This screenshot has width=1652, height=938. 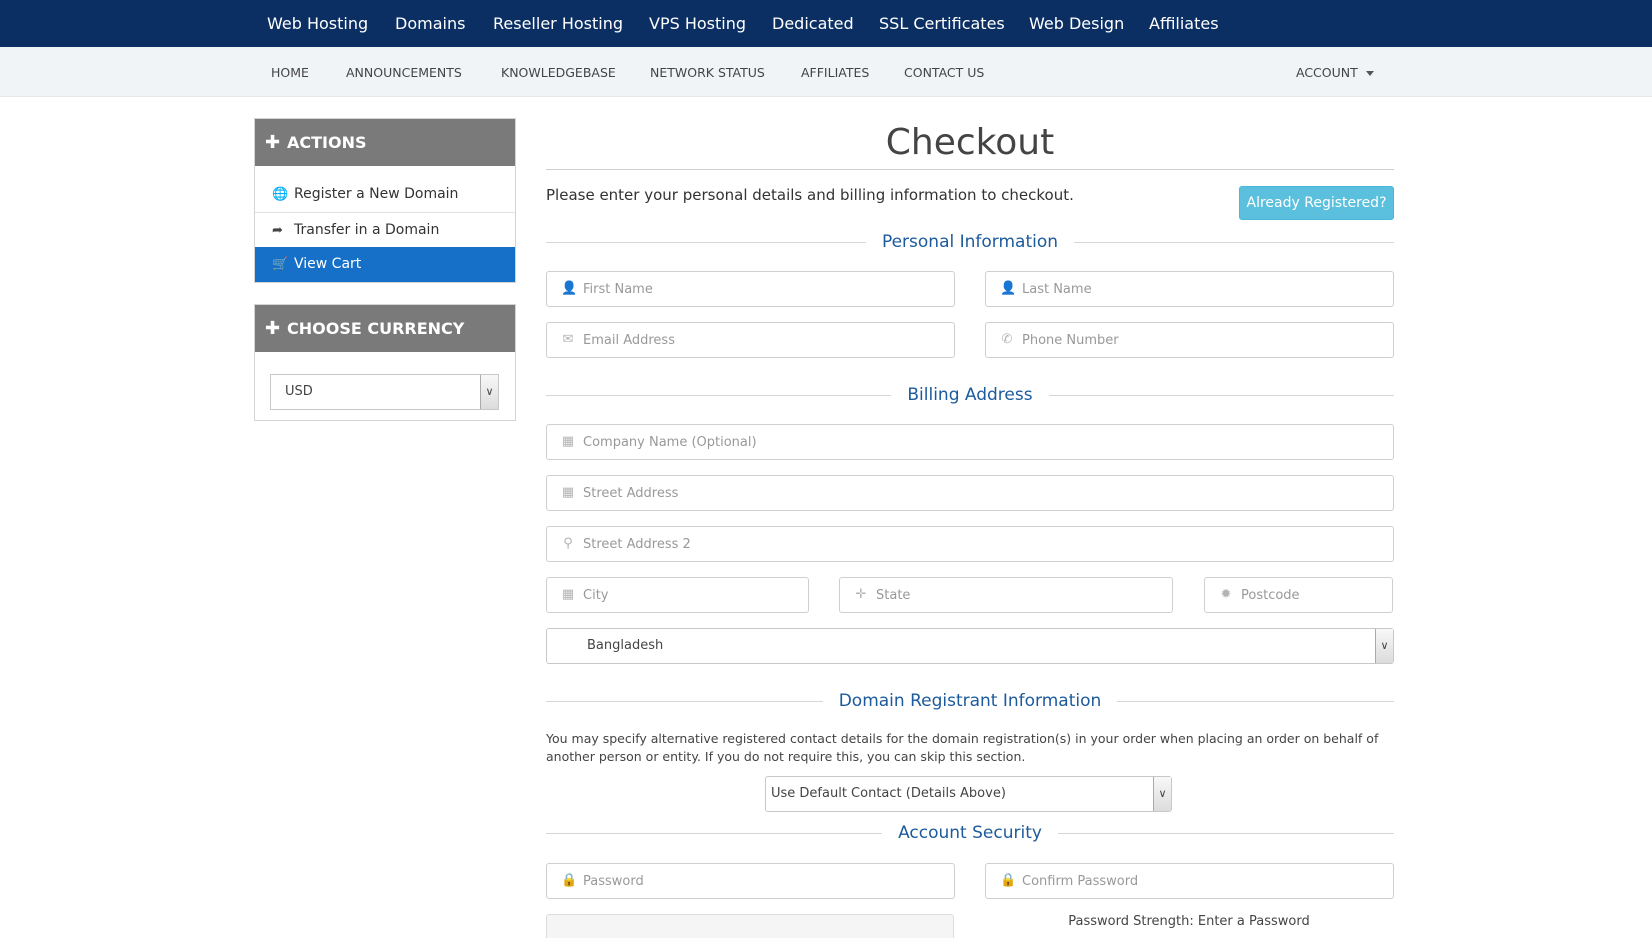 What do you see at coordinates (625, 645) in the screenshot?
I see `country-value: Bangladesh` at bounding box center [625, 645].